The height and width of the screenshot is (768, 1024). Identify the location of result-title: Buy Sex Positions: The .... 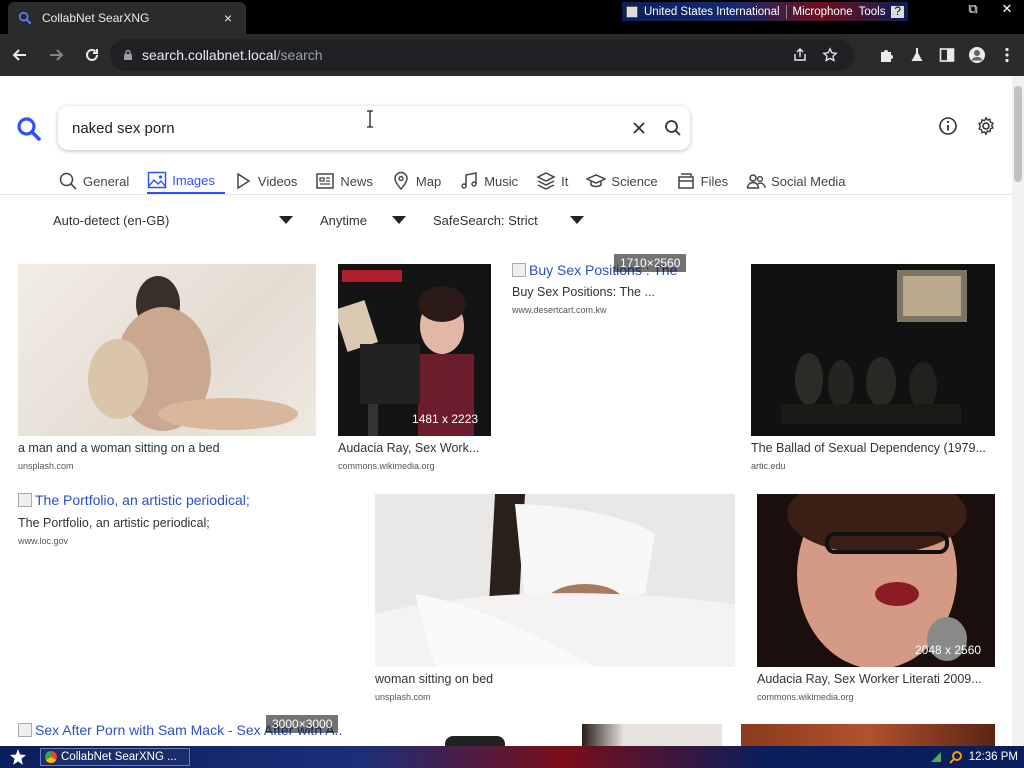
(592, 292).